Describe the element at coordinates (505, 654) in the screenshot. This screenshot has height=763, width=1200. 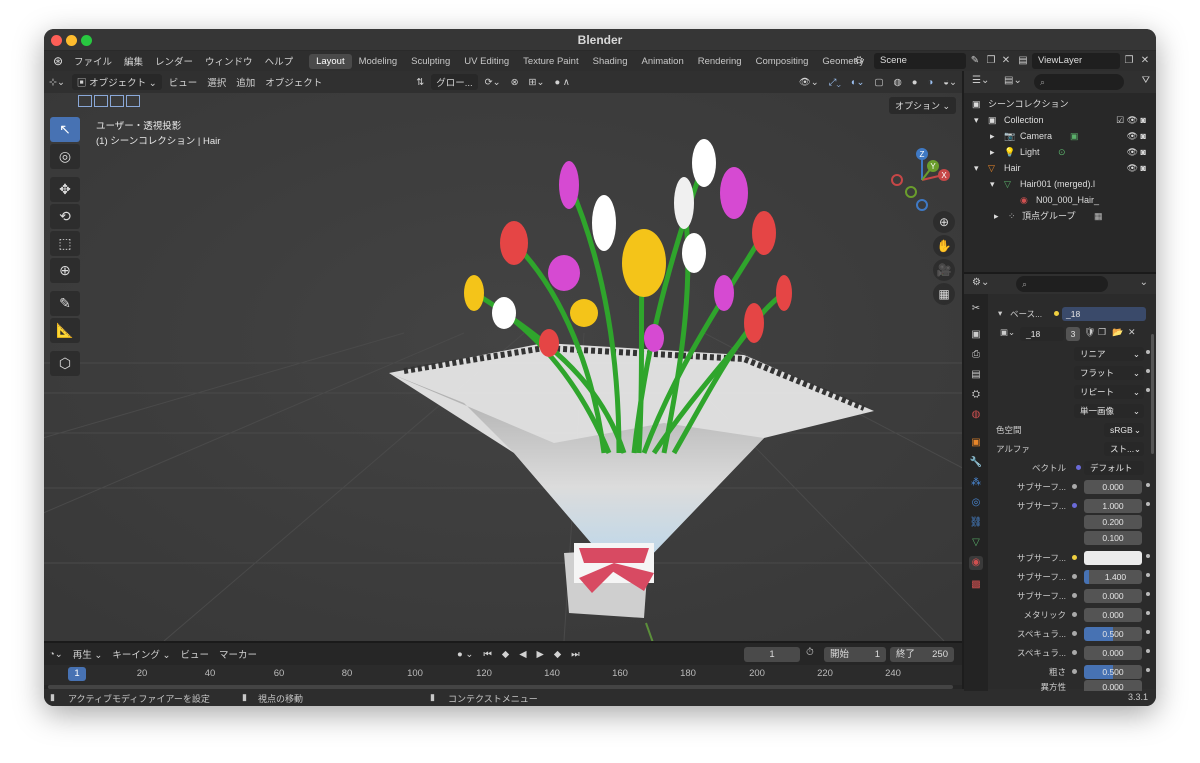
I see `prev-key-icon: ◆` at that location.